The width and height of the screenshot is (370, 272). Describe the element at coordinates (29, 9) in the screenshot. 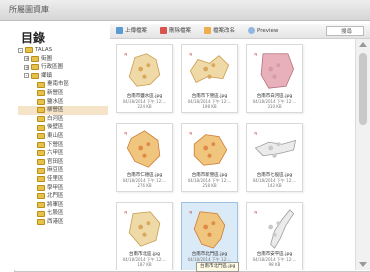

I see `window-title: 所屬圖資庫` at that location.